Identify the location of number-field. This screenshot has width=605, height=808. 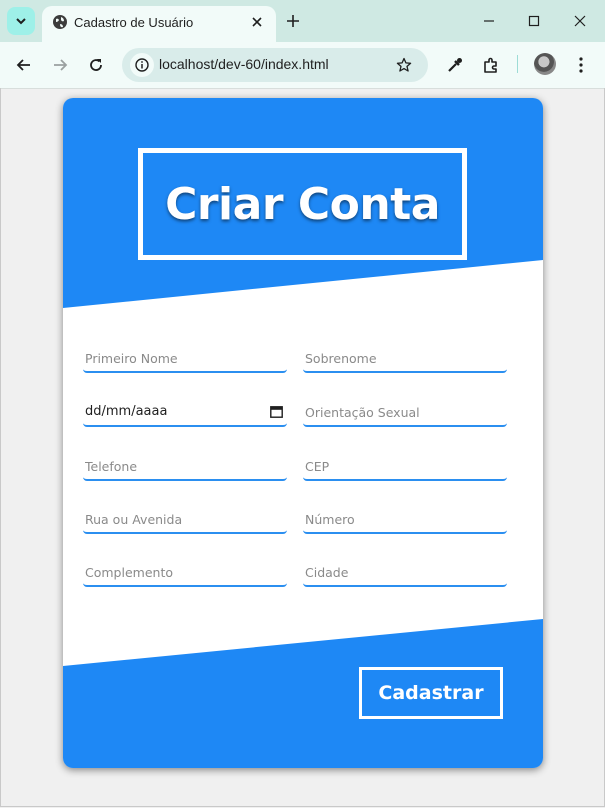
(406, 521).